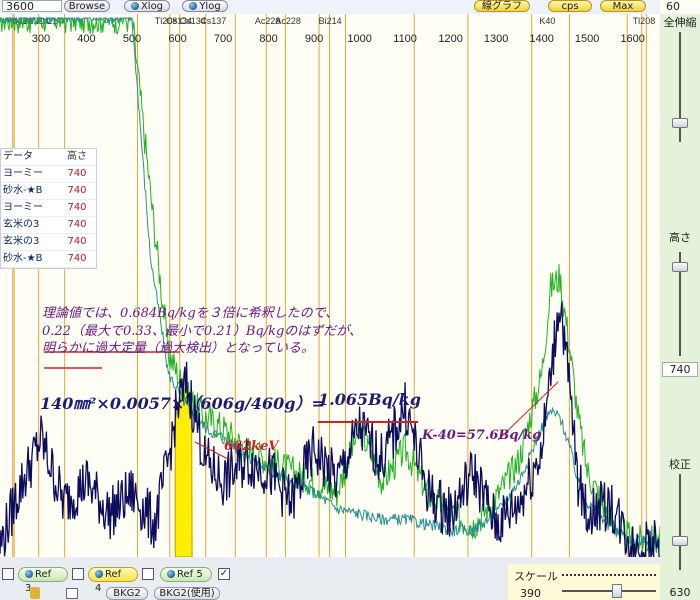 The height and width of the screenshot is (600, 700). Describe the element at coordinates (72, 593) in the screenshot. I see `document-icon` at that location.